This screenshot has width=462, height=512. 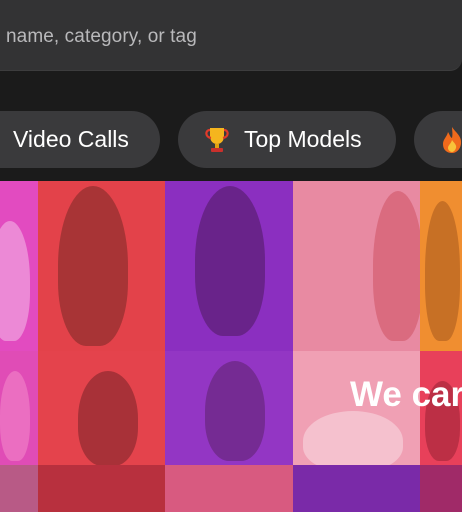 I want to click on category-pill-video-calls: Video Calls, so click(x=80, y=139).